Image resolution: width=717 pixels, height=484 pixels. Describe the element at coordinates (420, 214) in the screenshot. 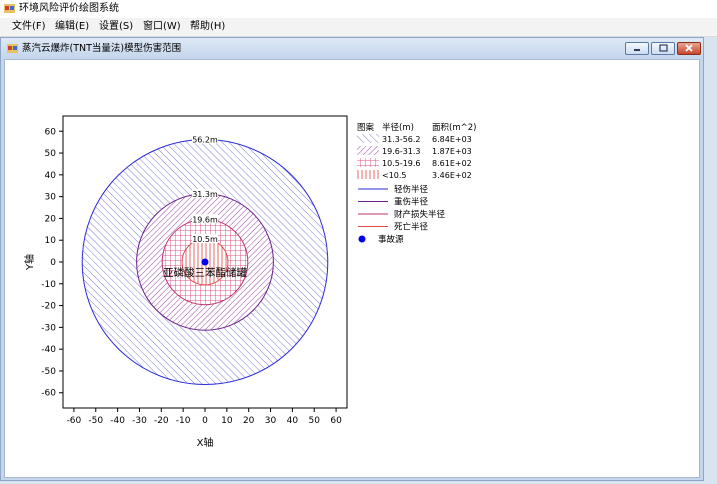

I see `legend-line-label: 财产损失半径` at that location.